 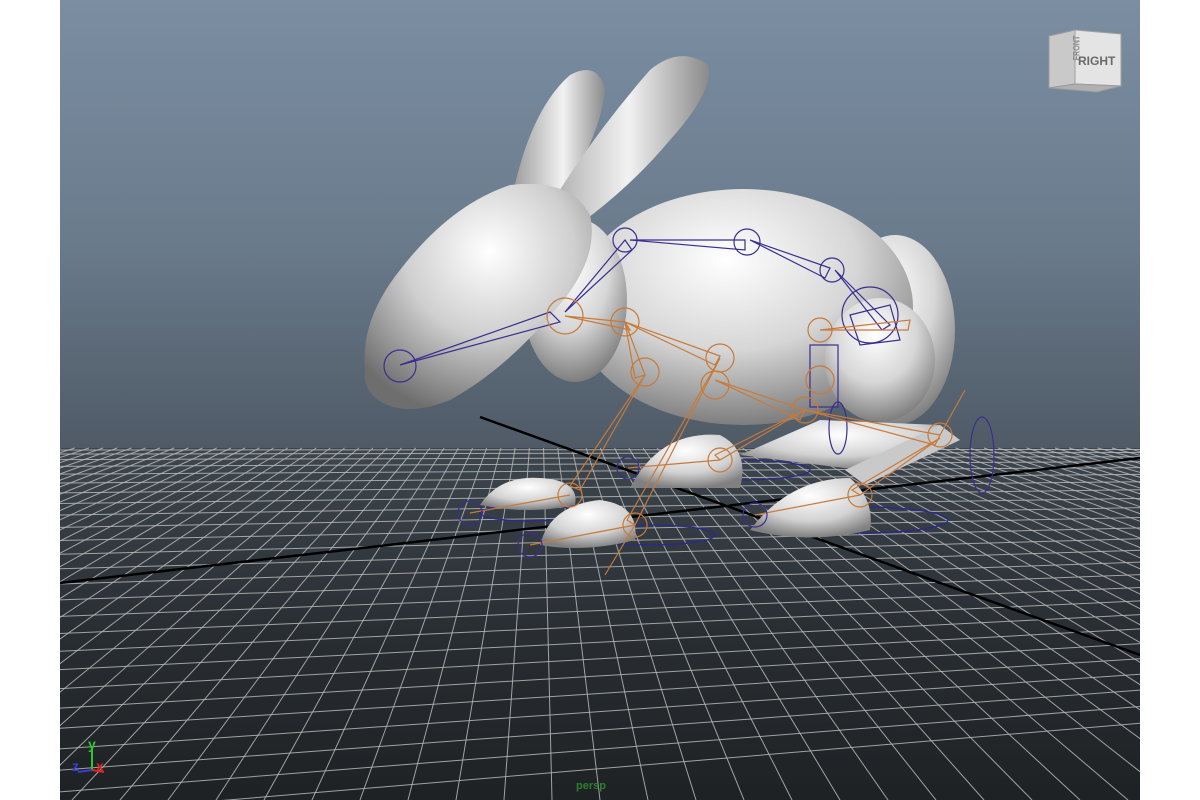 I want to click on axis-z-line, so click(x=85, y=771).